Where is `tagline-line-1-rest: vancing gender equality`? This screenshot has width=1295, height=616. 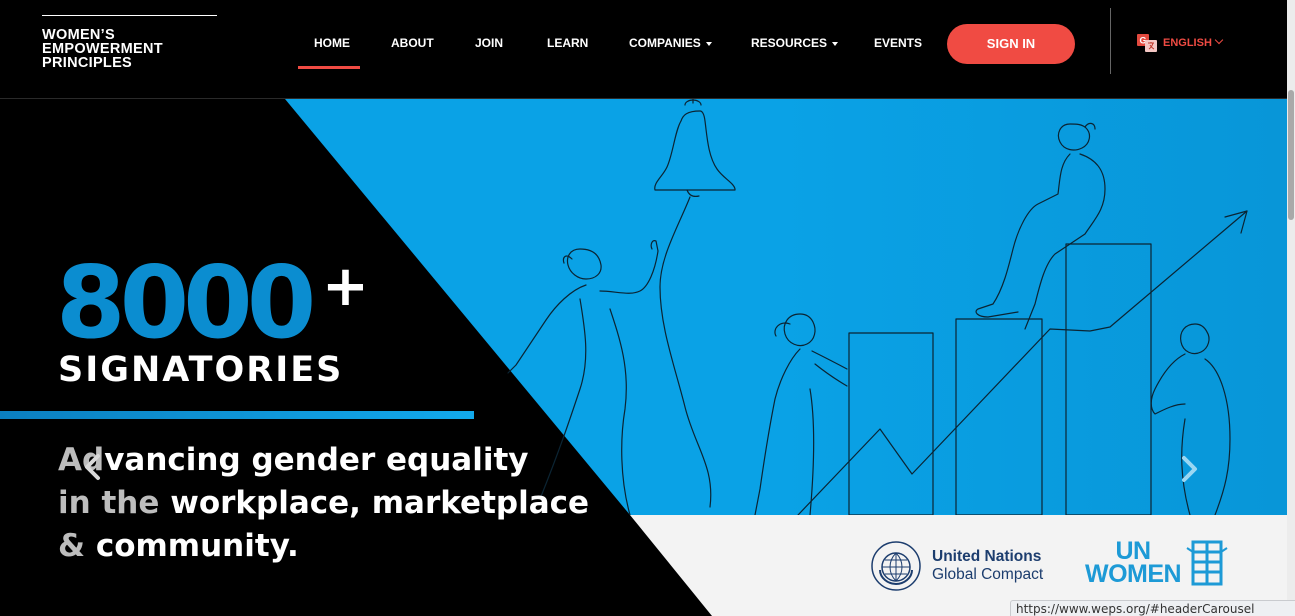 tagline-line-1-rest: vancing gender equality is located at coordinates (316, 460).